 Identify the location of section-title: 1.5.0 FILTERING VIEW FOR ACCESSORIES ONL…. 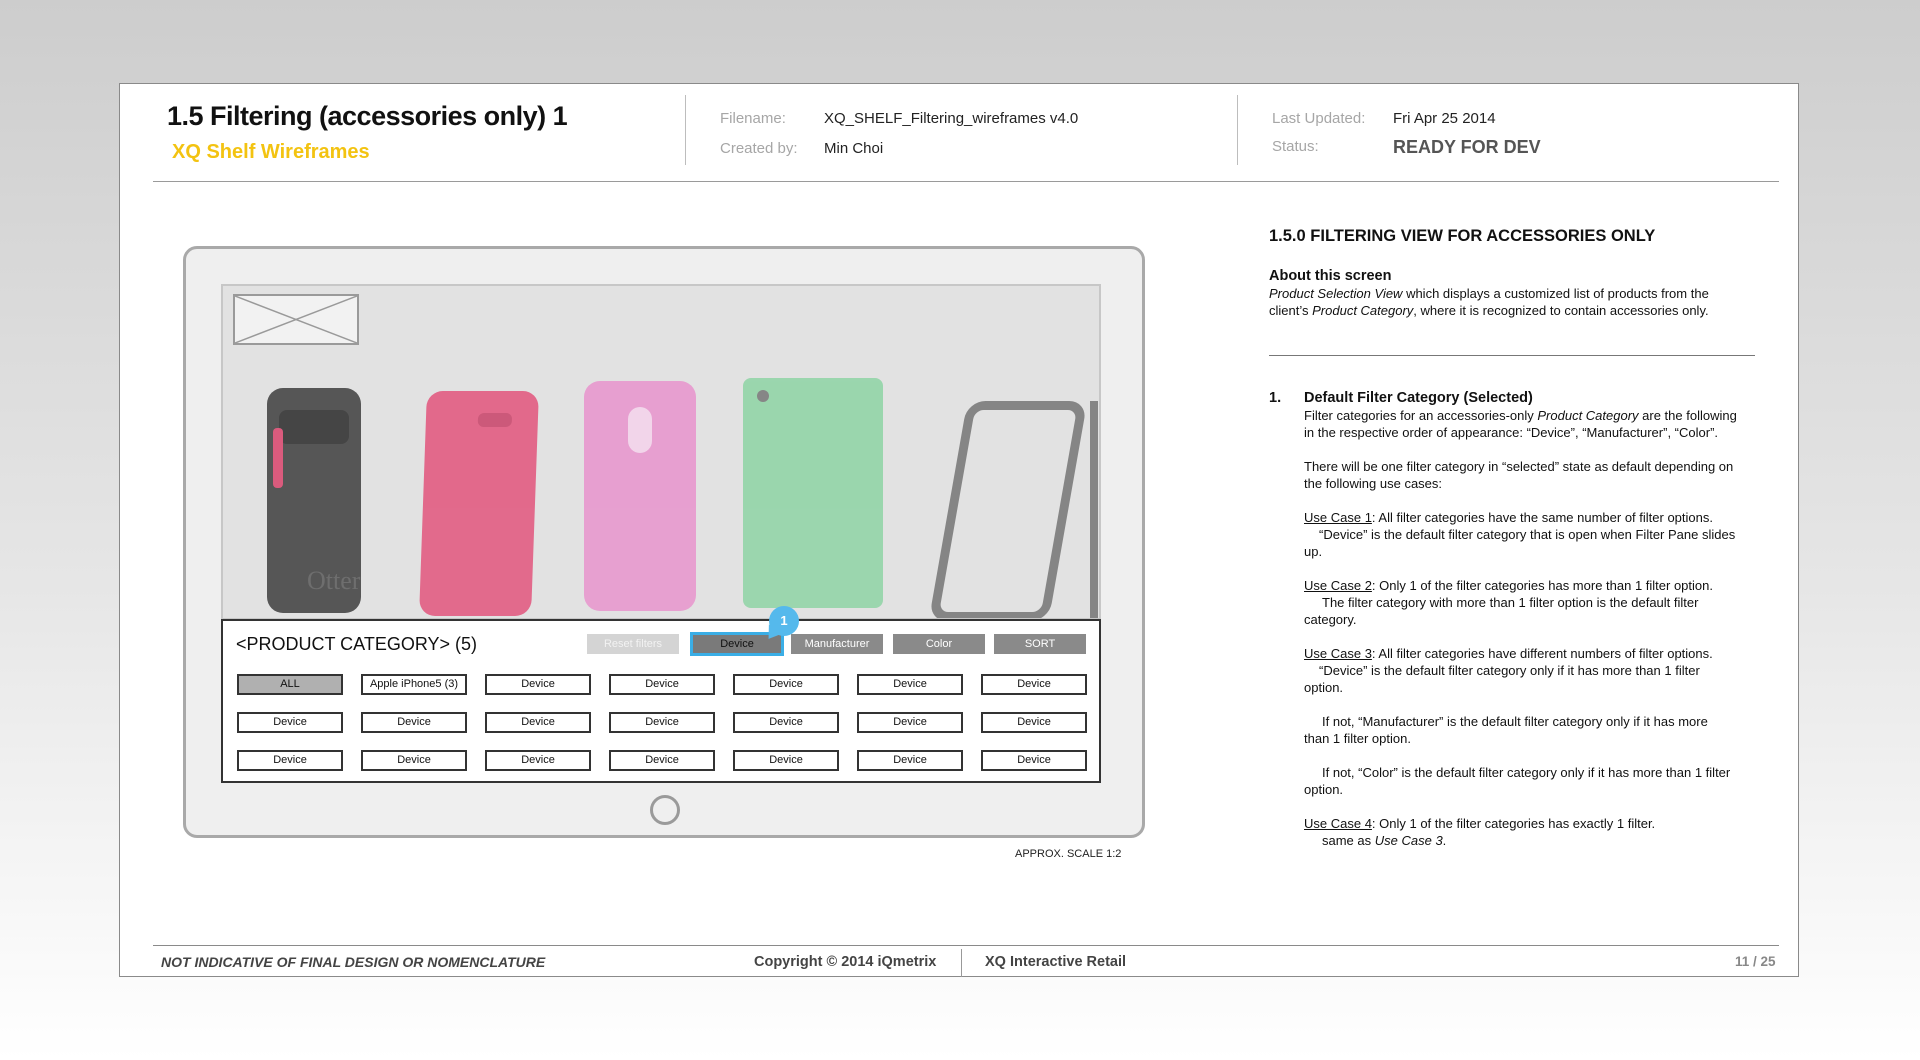
(1462, 236).